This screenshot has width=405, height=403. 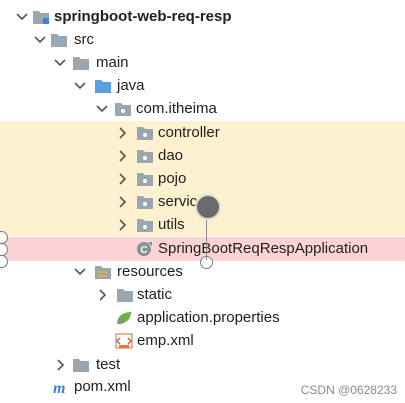 What do you see at coordinates (150, 271) in the screenshot?
I see `tree-label-resources: resources` at bounding box center [150, 271].